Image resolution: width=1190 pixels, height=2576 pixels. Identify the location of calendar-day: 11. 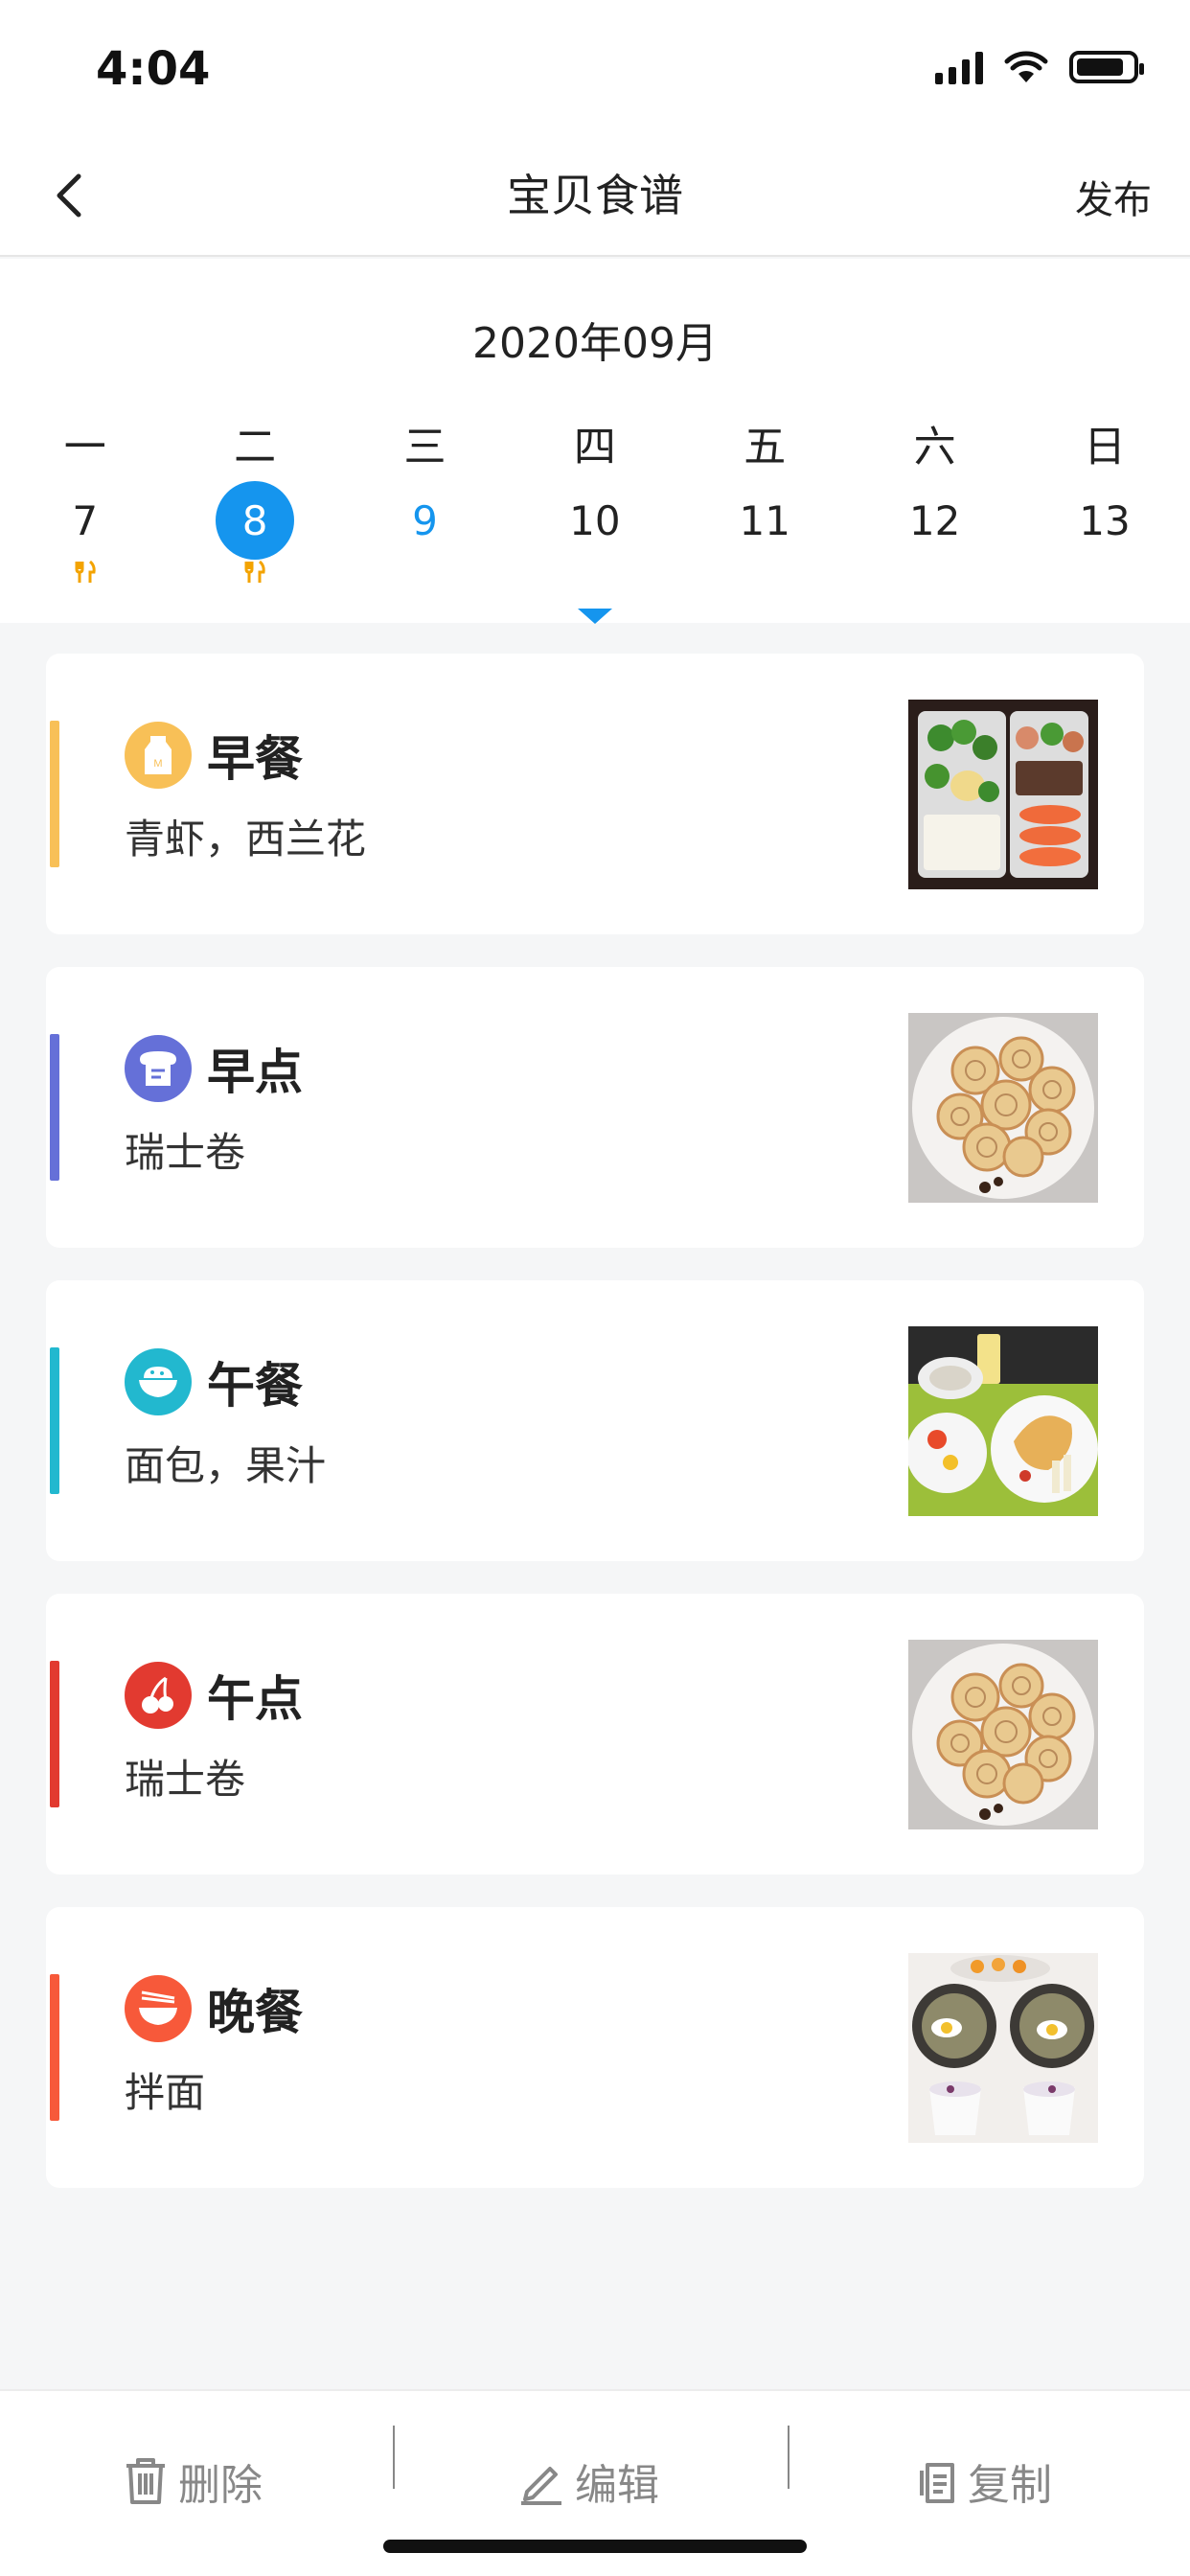
(765, 534).